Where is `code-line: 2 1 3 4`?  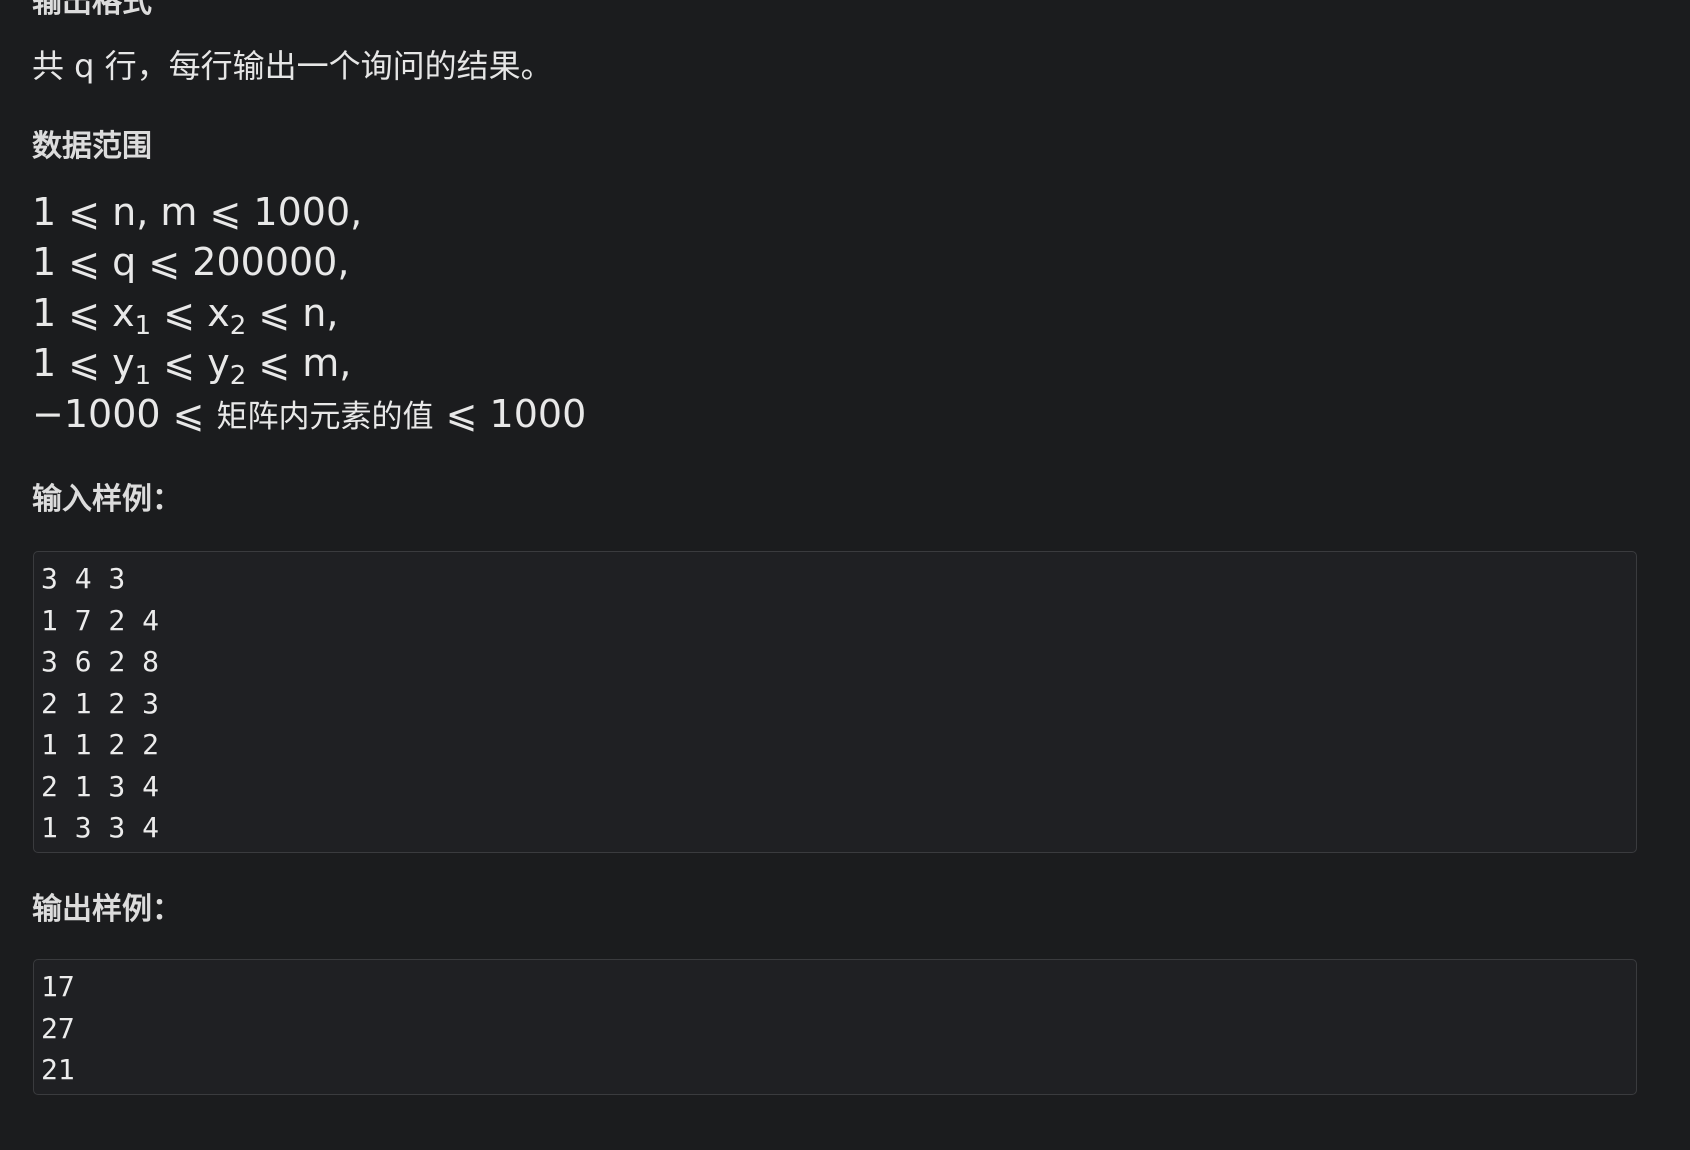 code-line: 2 1 3 4 is located at coordinates (100, 786).